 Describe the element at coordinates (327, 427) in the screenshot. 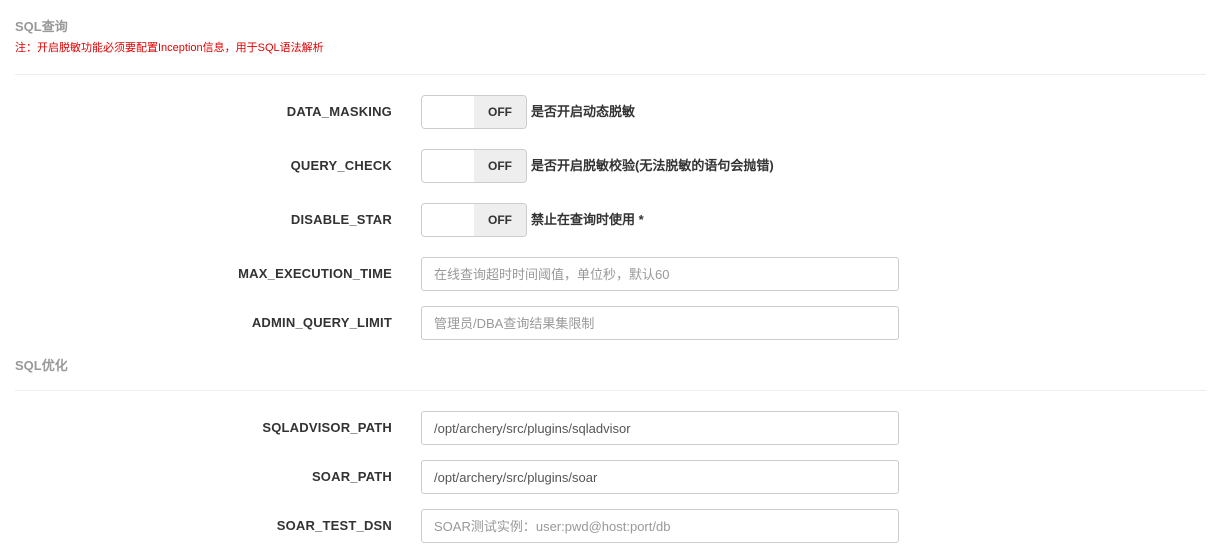

I see `label-sqladvisor-path: SQLADVISOR_PATH` at that location.